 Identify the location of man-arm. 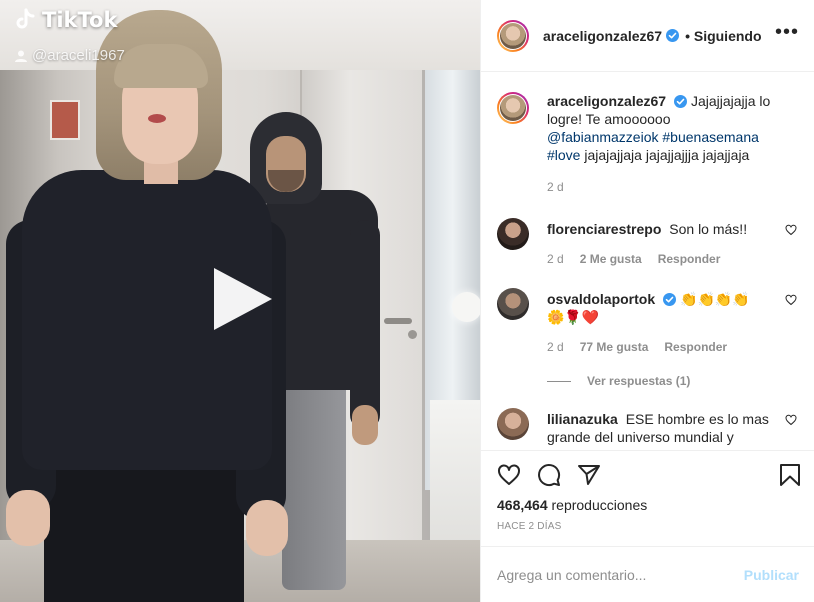
(365, 325).